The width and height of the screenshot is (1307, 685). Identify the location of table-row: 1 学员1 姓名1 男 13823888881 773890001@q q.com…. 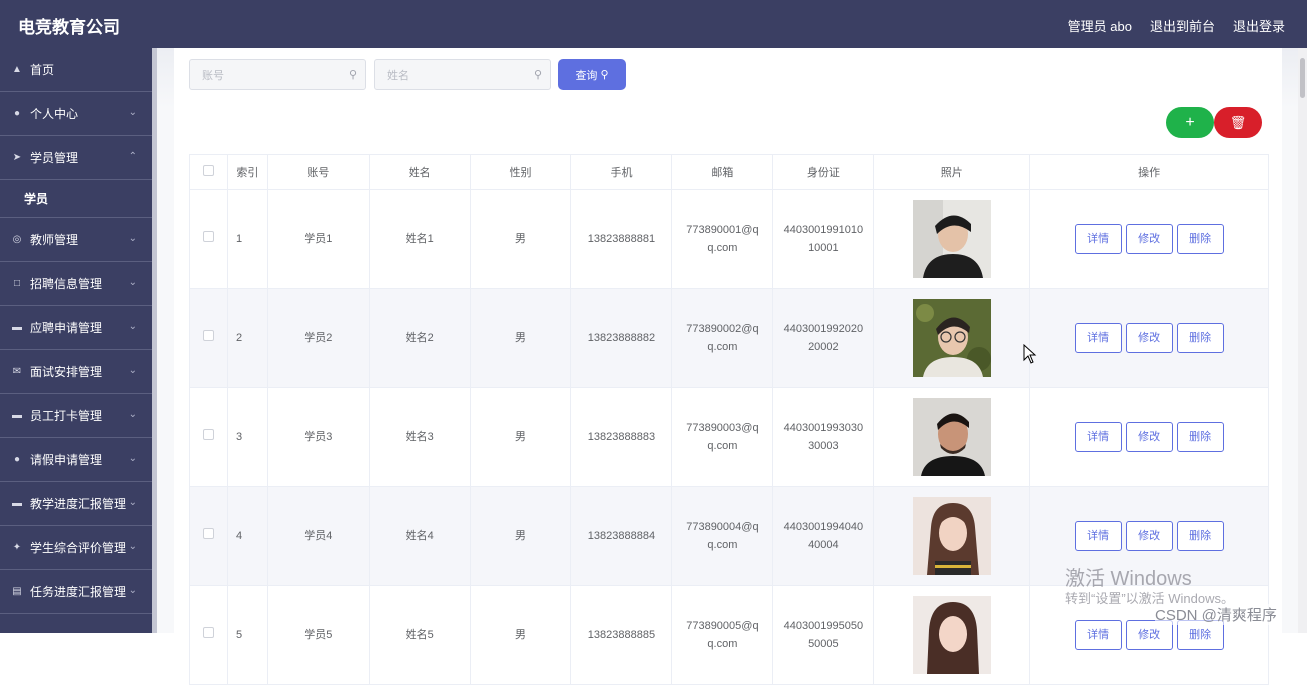
(729, 239).